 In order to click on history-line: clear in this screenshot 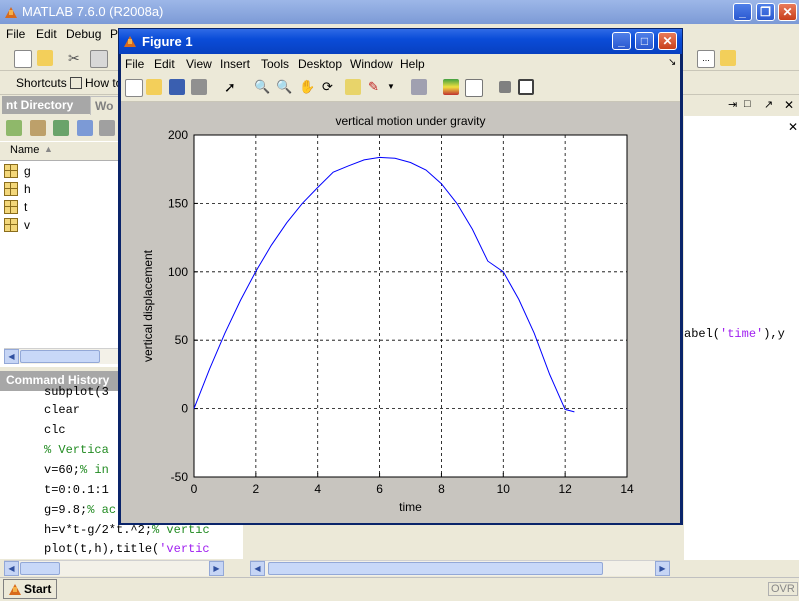, I will do `click(62, 410)`.